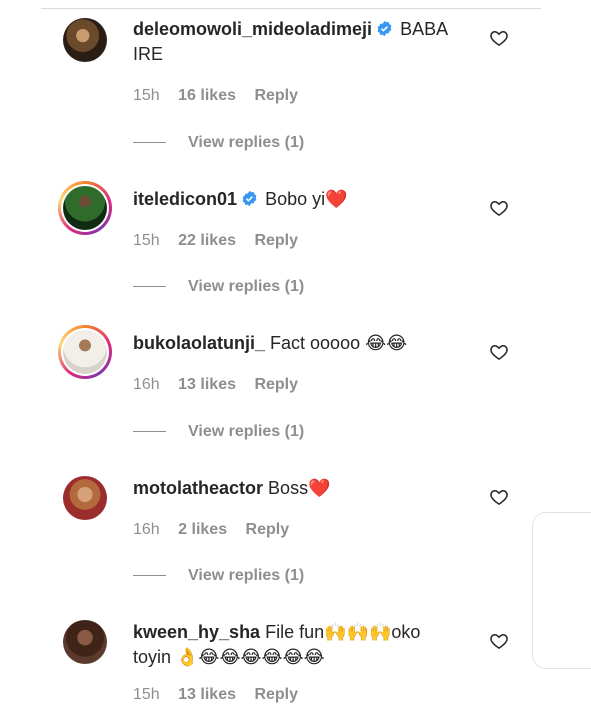 Image resolution: width=591 pixels, height=704 pixels. I want to click on comment-username: kween_hy_sha, so click(196, 632).